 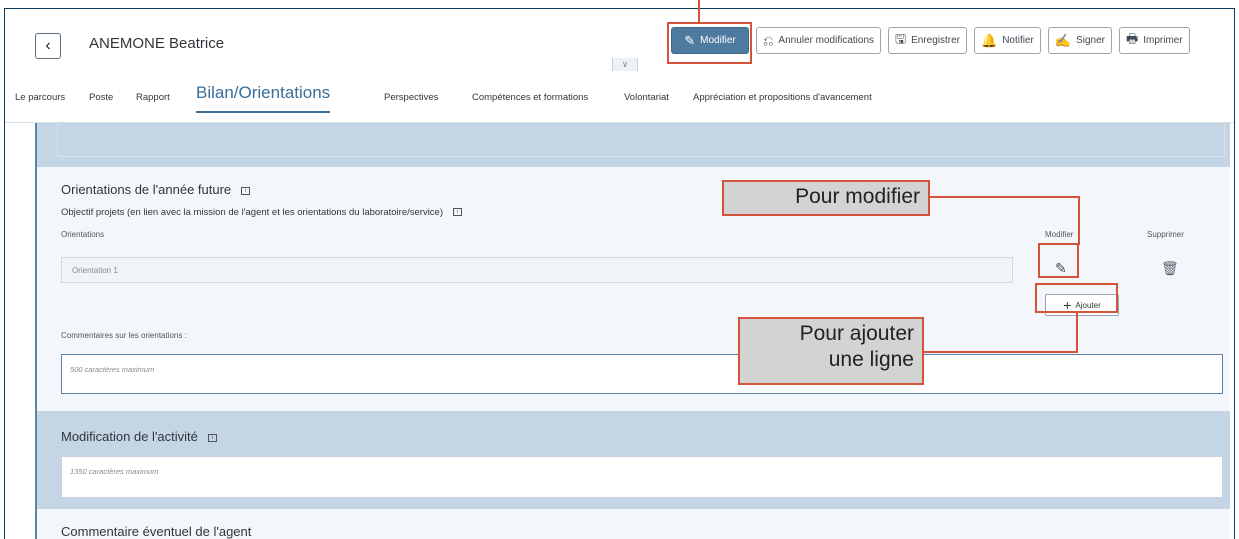 I want to click on comments-label: Commentaires sur les orientations :, so click(x=124, y=335).